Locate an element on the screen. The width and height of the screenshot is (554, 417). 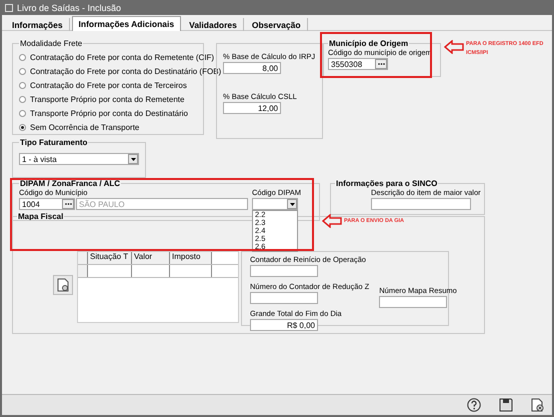
group-title: Informações para o SINCO is located at coordinates (386, 183).